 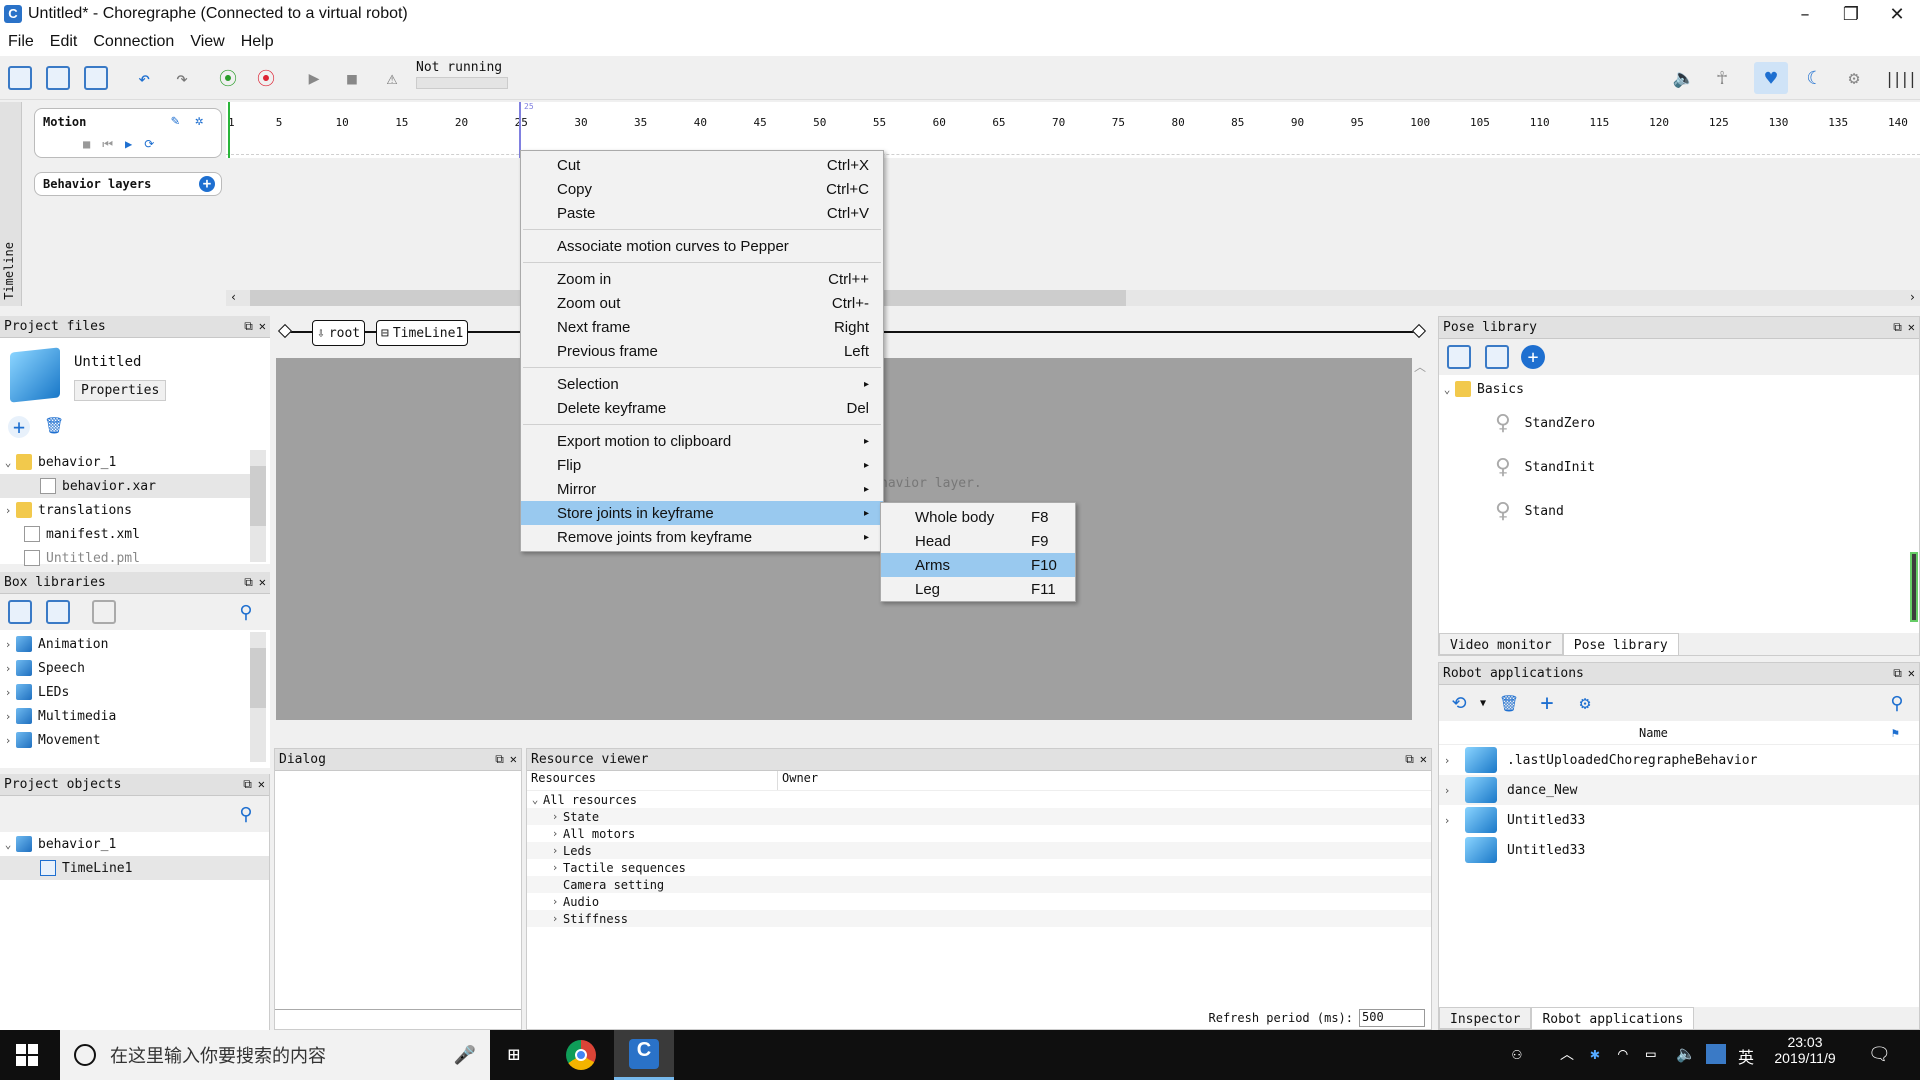 What do you see at coordinates (702, 351) in the screenshot?
I see `context-menu-item: Previous frame Left` at bounding box center [702, 351].